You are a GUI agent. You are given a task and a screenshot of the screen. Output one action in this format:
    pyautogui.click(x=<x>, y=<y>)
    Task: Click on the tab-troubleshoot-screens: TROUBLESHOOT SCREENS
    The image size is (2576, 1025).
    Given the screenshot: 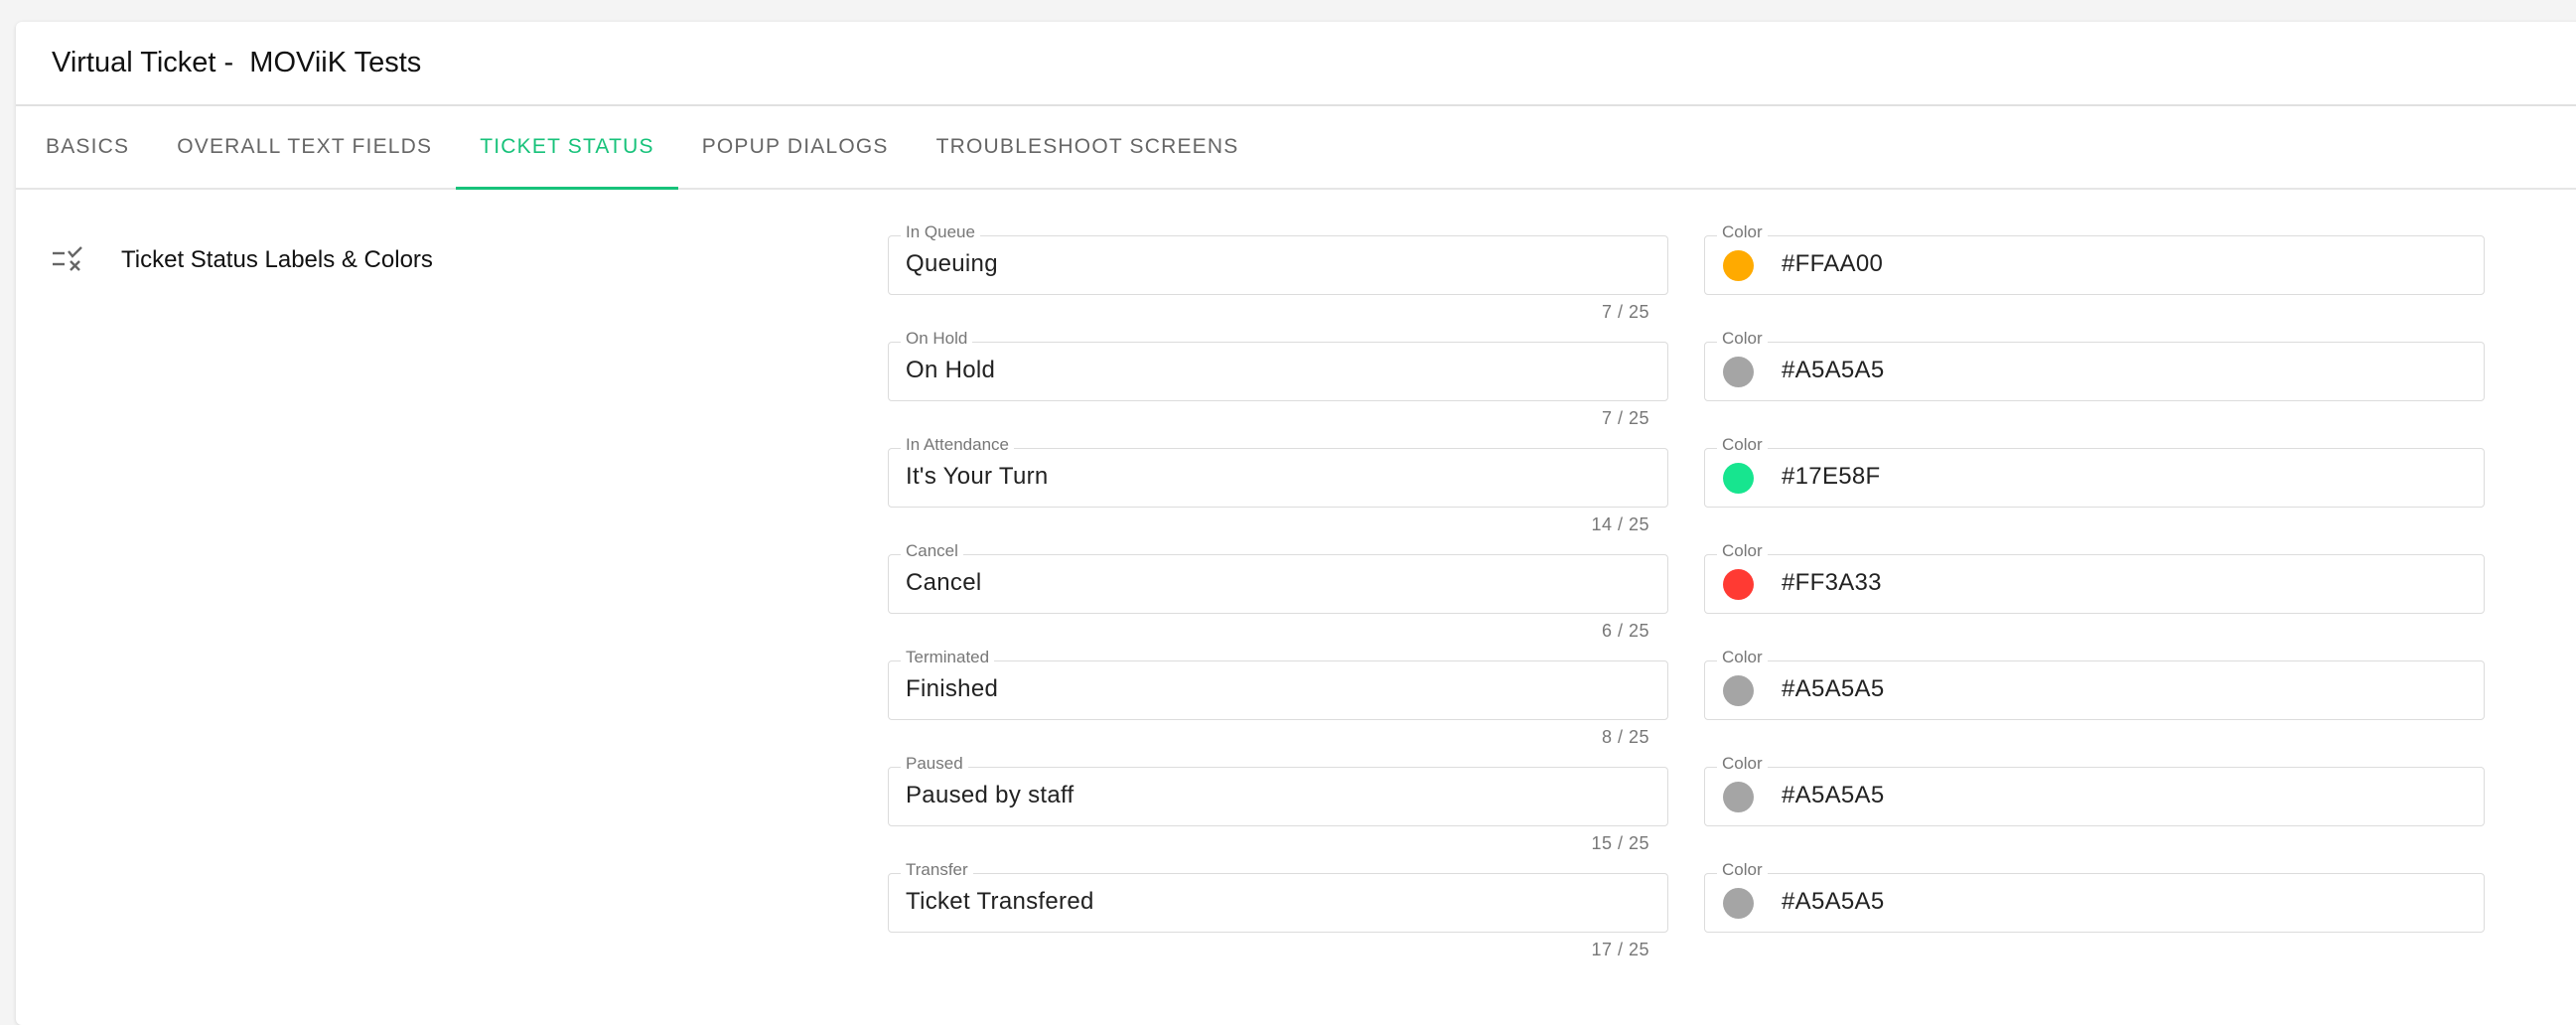 What is the action you would take?
    pyautogui.click(x=1088, y=147)
    